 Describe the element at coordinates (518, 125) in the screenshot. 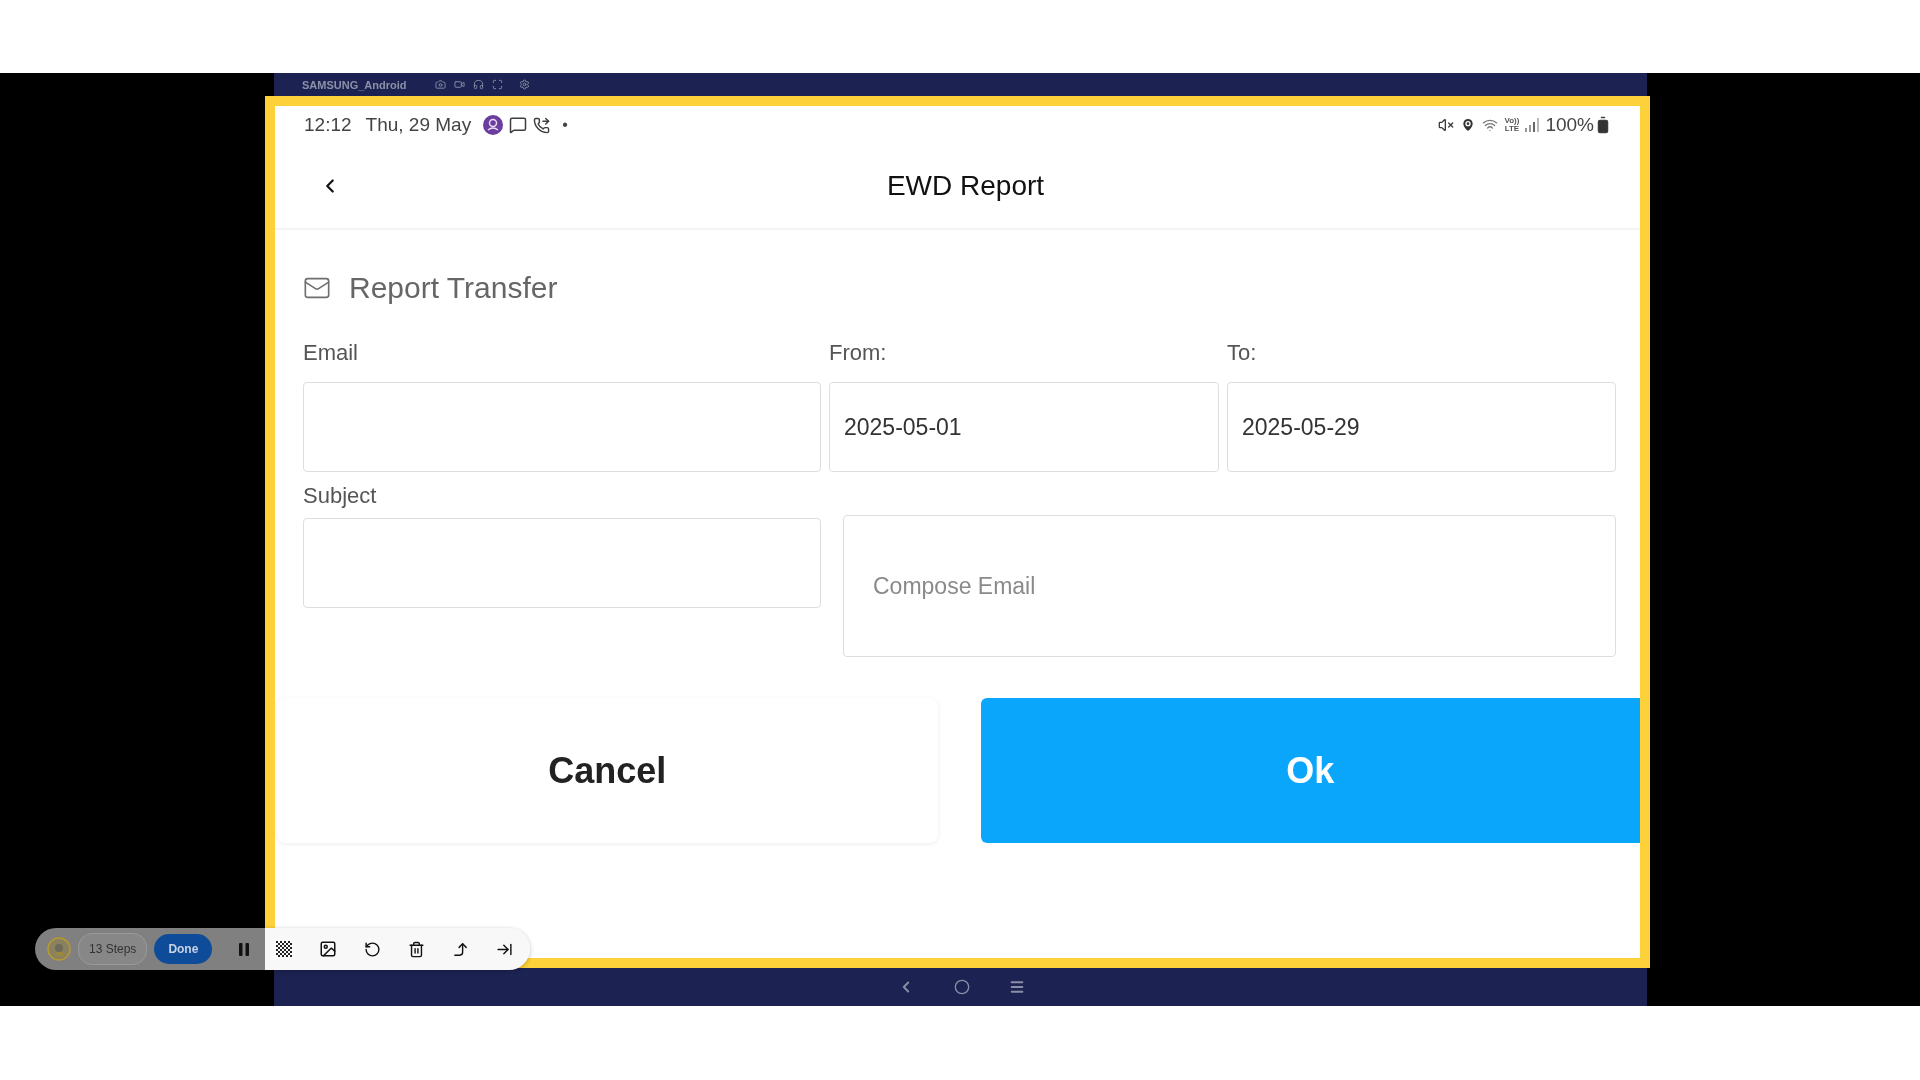

I see `chat-bubble-icon` at that location.